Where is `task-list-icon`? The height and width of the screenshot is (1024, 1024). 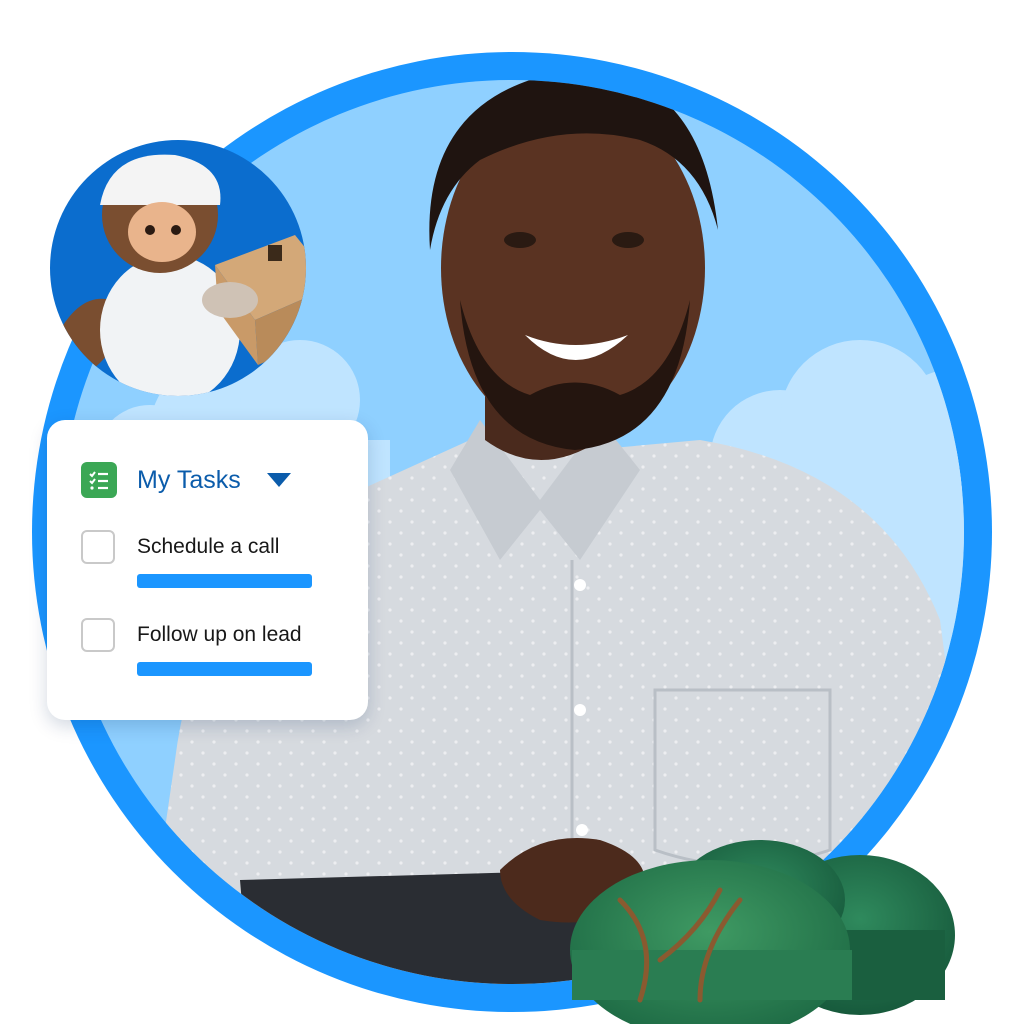 task-list-icon is located at coordinates (99, 480).